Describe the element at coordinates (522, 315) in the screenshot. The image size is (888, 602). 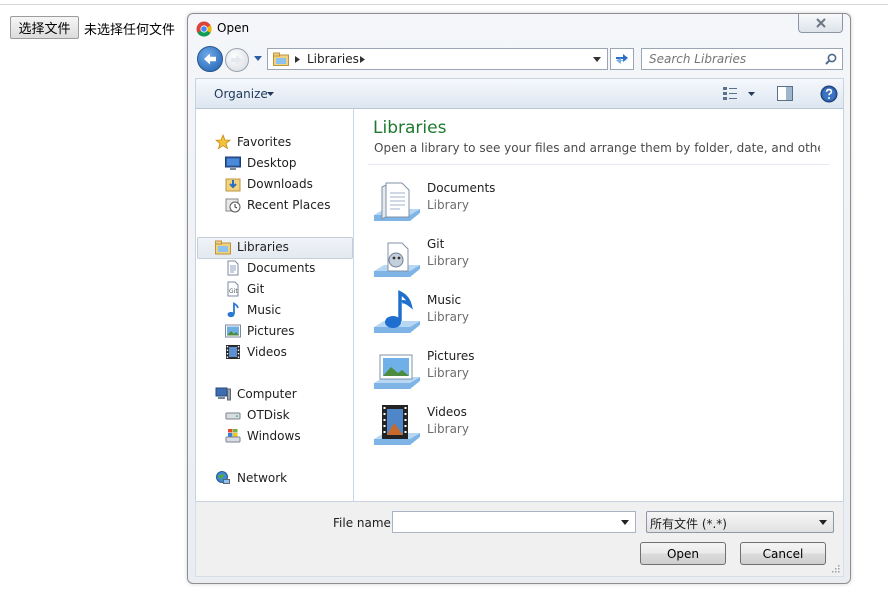
I see `library-item-music: Music Library` at that location.